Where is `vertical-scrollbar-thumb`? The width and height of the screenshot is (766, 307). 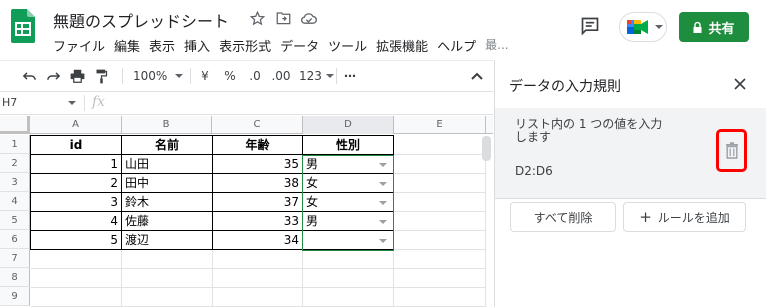
vertical-scrollbar-thumb is located at coordinates (486, 148).